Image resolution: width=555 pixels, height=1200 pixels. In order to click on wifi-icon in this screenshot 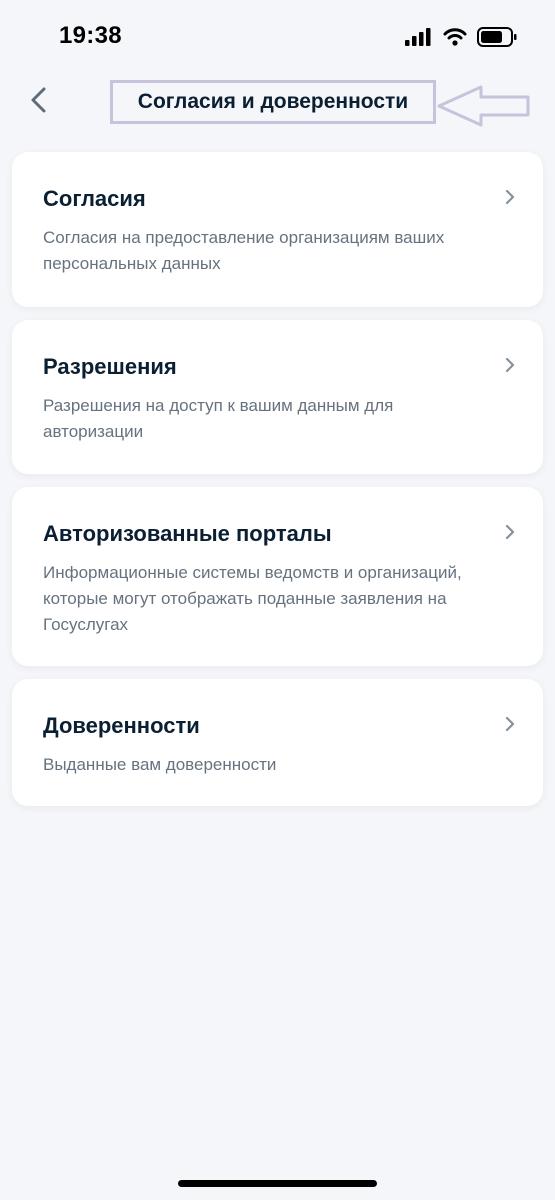, I will do `click(455, 37)`.